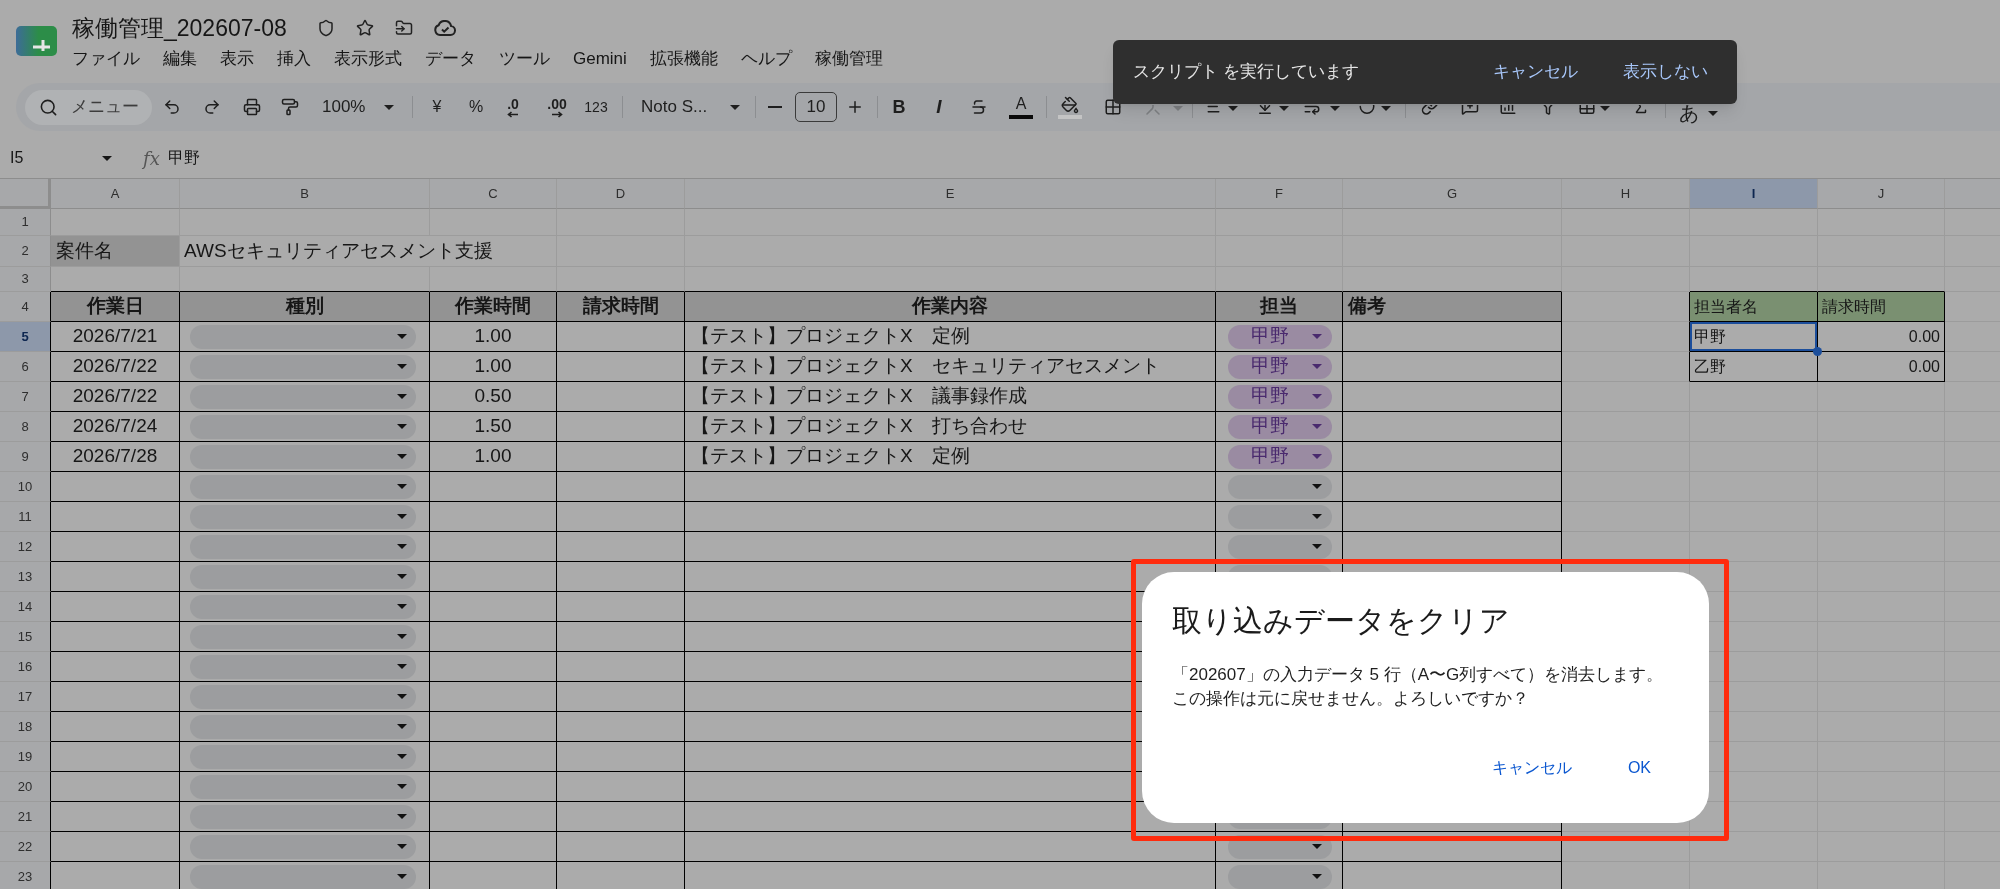 Image resolution: width=2000 pixels, height=889 pixels. Describe the element at coordinates (115, 194) in the screenshot. I see `column-header: A` at that location.